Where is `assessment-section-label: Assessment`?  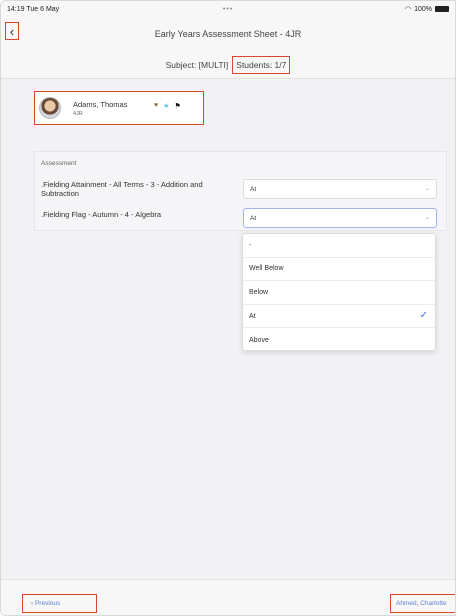
assessment-section-label: Assessment is located at coordinates (59, 163).